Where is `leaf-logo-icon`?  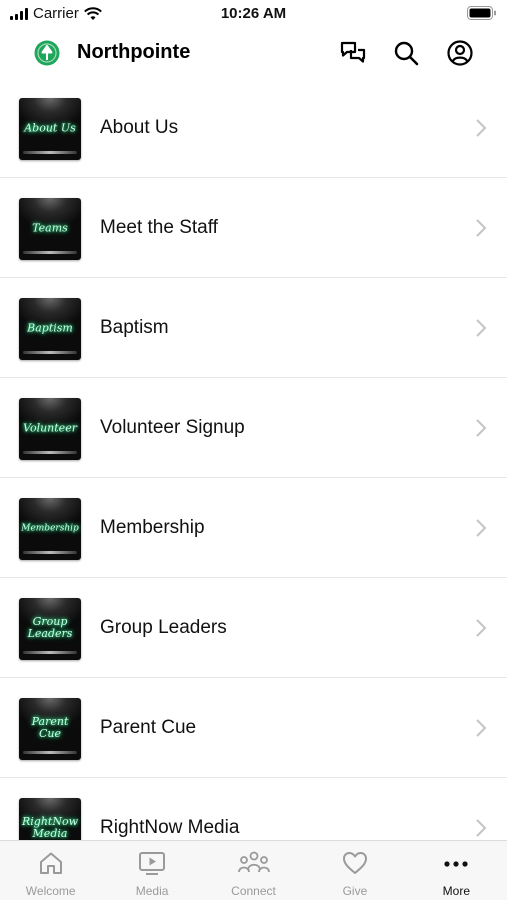
leaf-logo-icon is located at coordinates (47, 53).